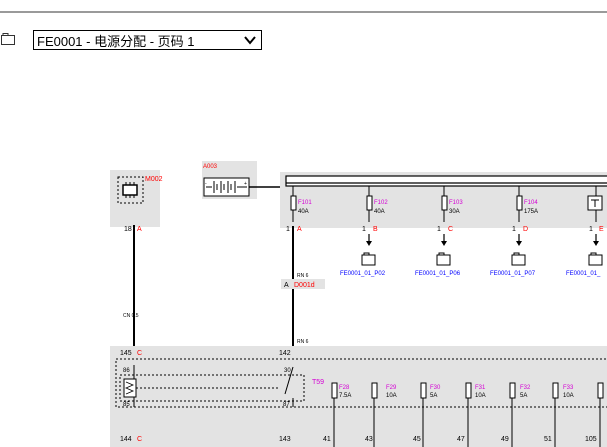 This screenshot has height=447, width=607. I want to click on busbar, so click(446, 181).